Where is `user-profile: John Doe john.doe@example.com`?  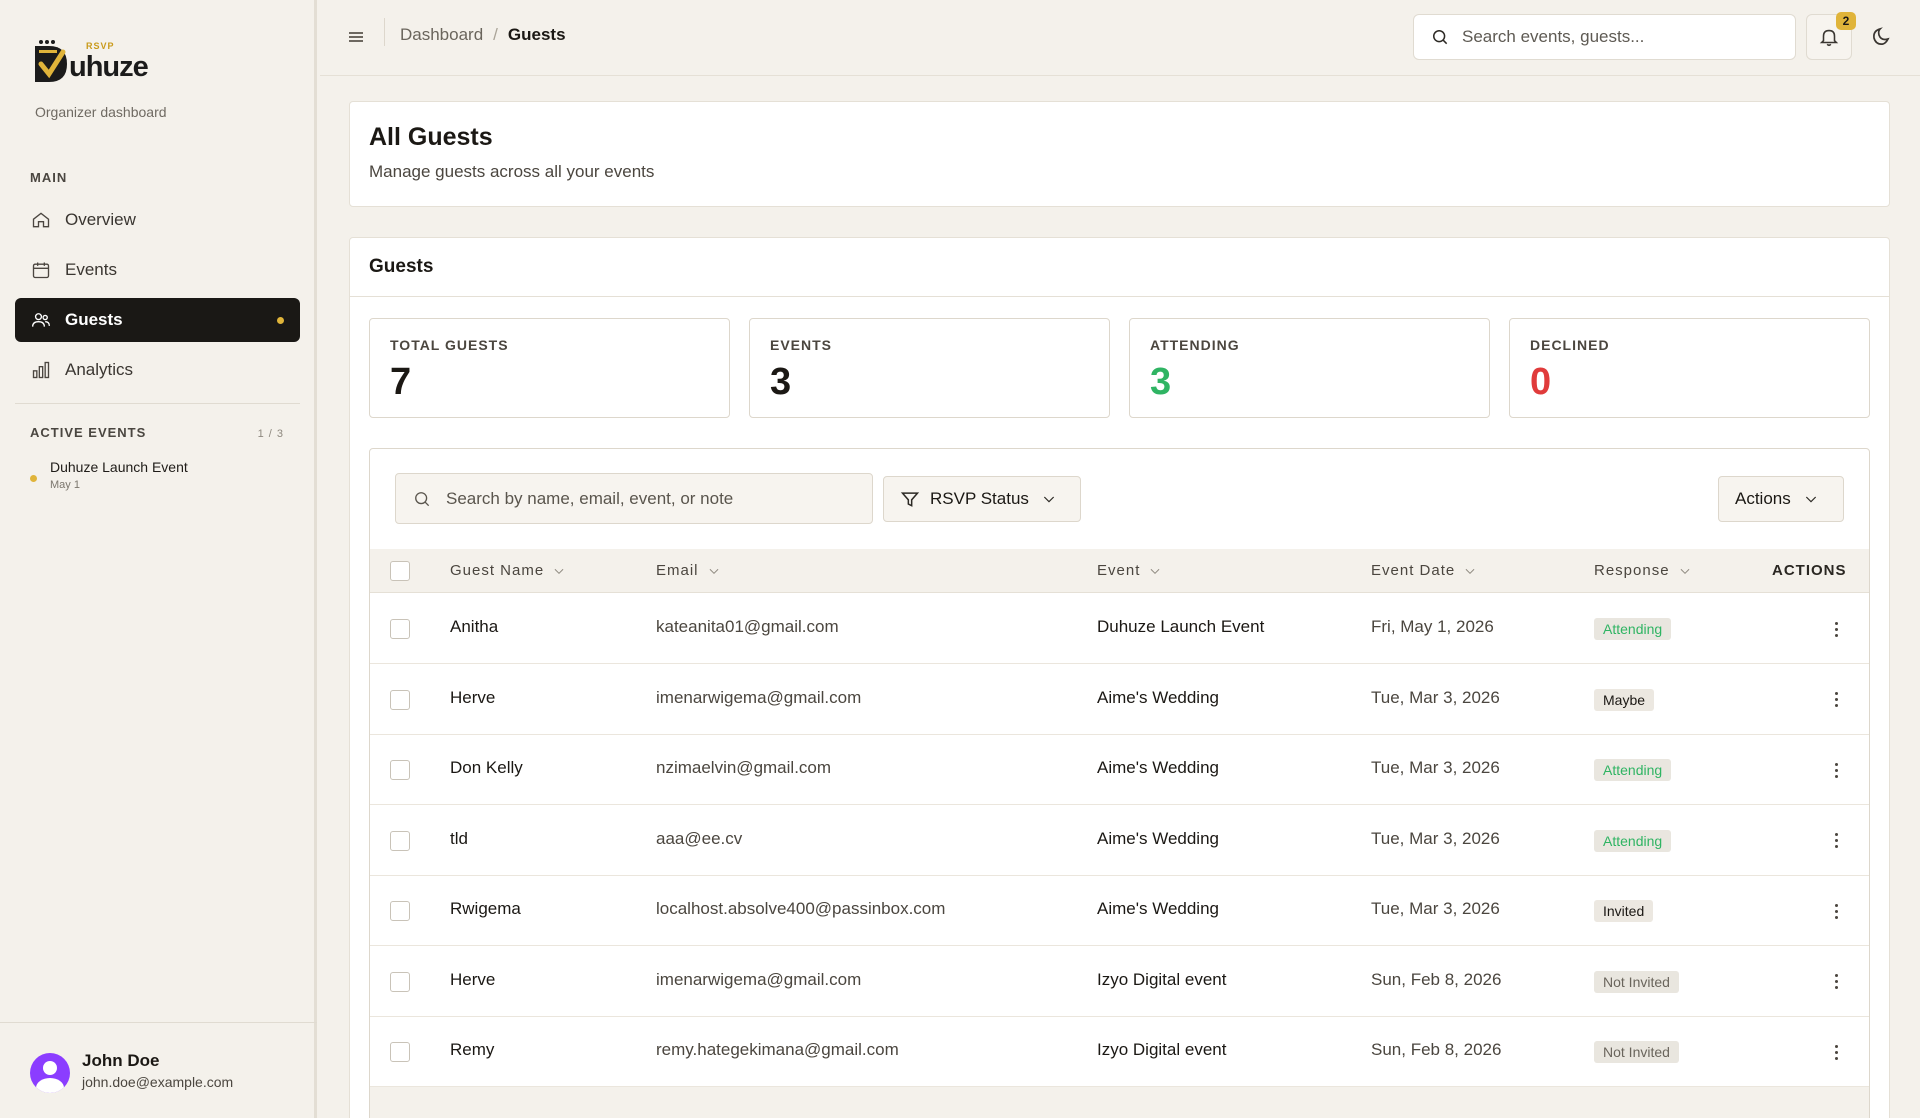 user-profile: John Doe john.doe@example.com is located at coordinates (158, 1070).